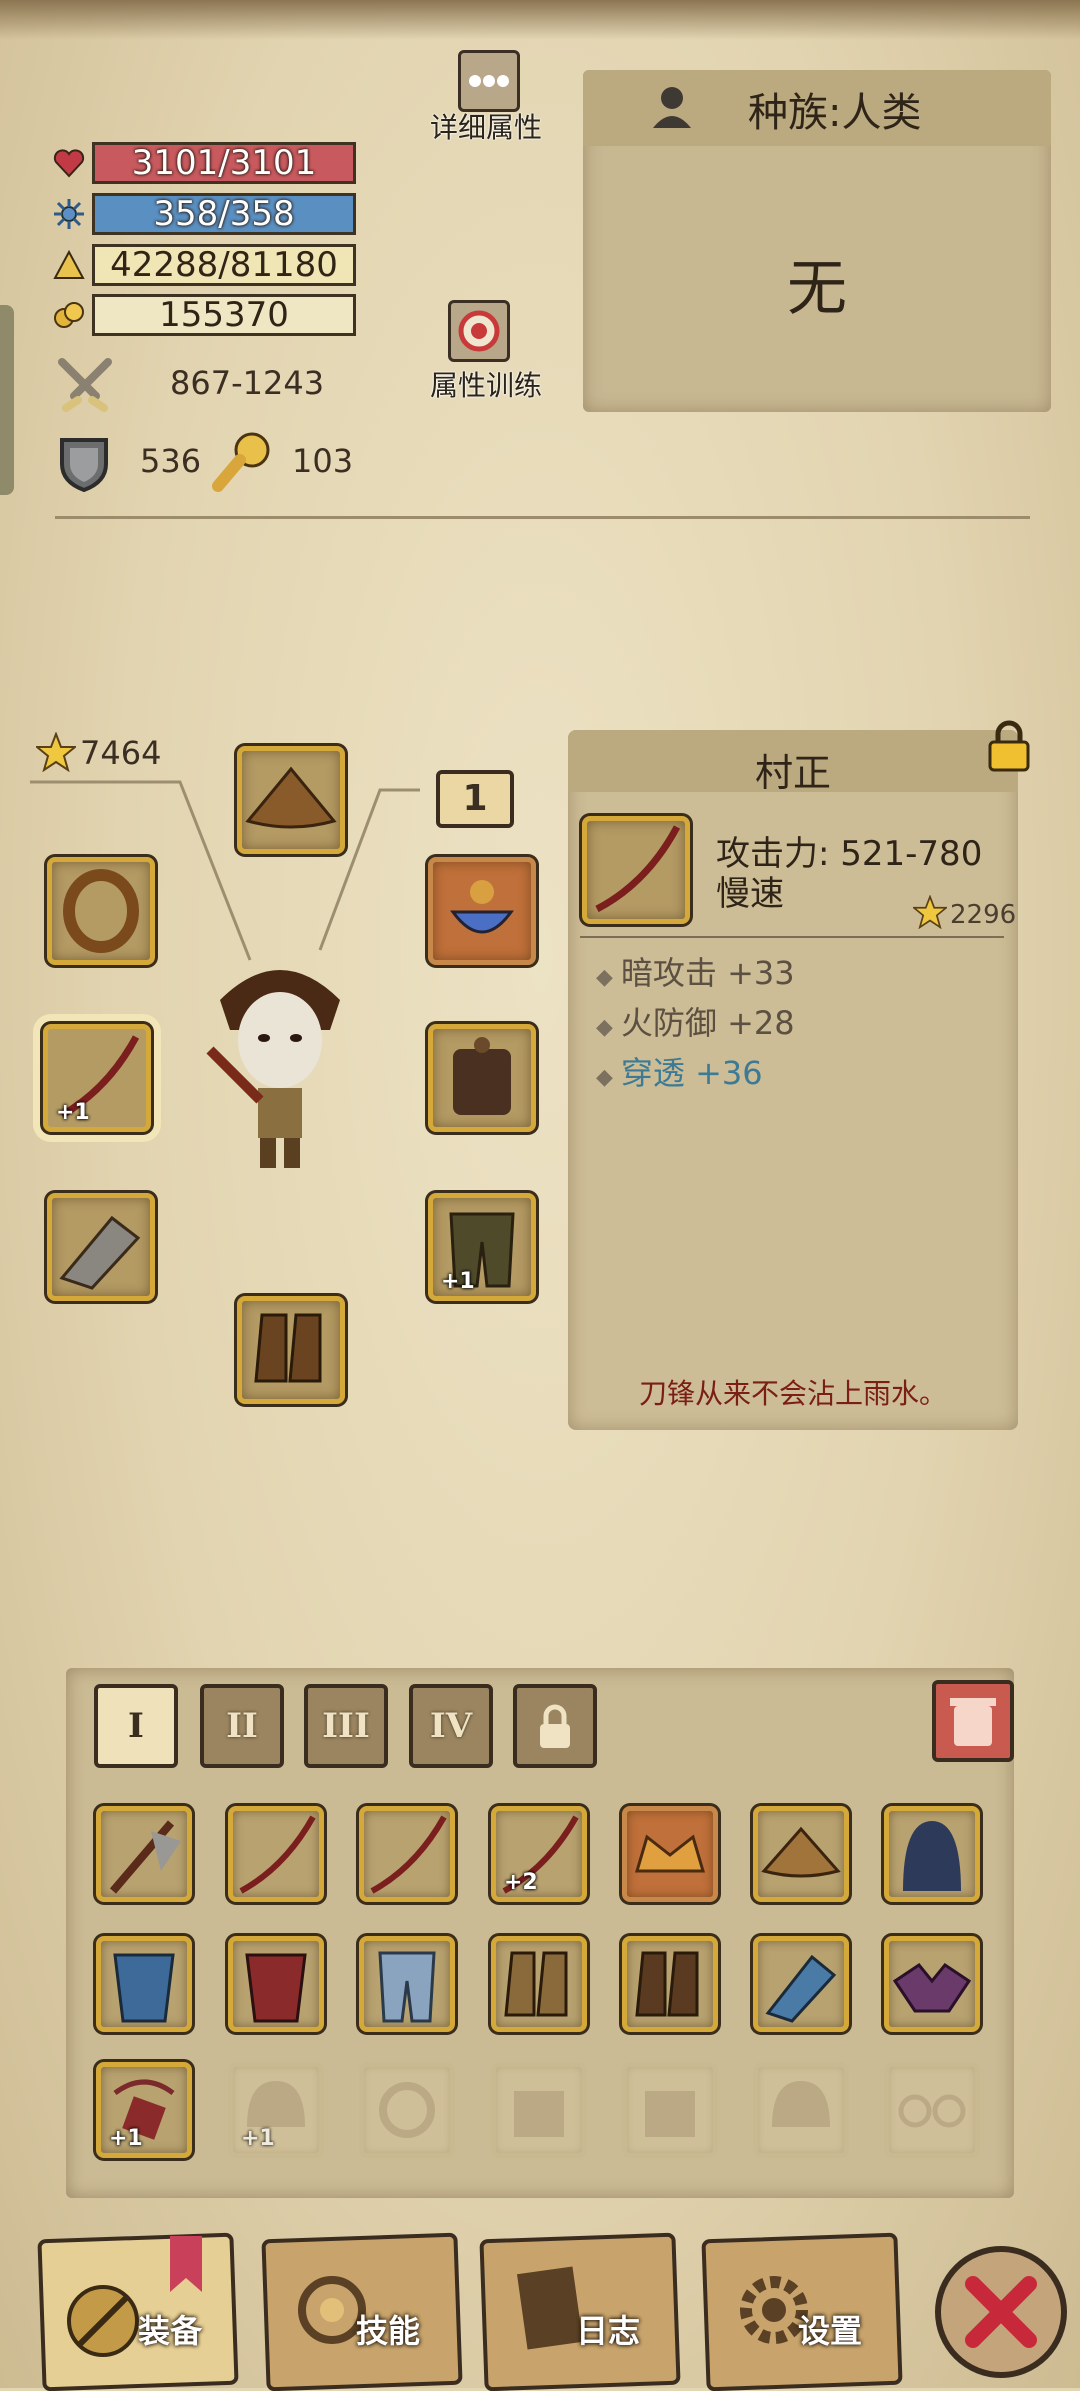 Image resolution: width=1080 pixels, height=2391 pixels. I want to click on nav-skills: 技能, so click(362, 2311).